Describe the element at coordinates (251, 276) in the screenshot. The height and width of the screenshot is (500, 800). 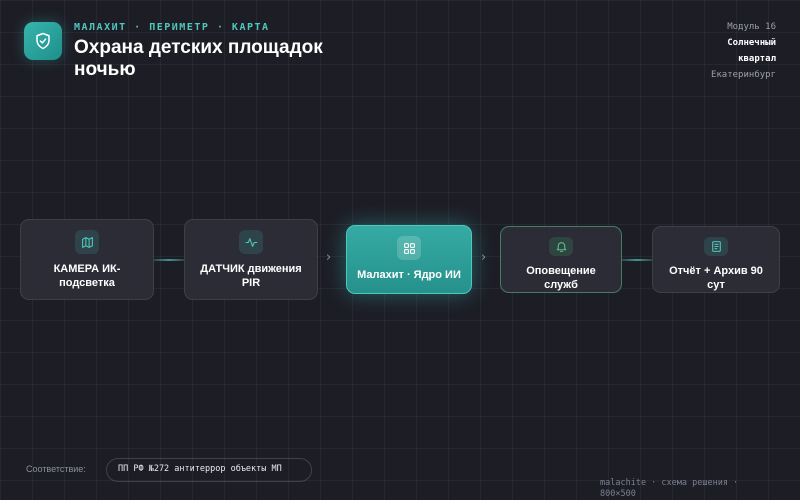
I see `node-label: ДАТЧИК движения PIR` at that location.